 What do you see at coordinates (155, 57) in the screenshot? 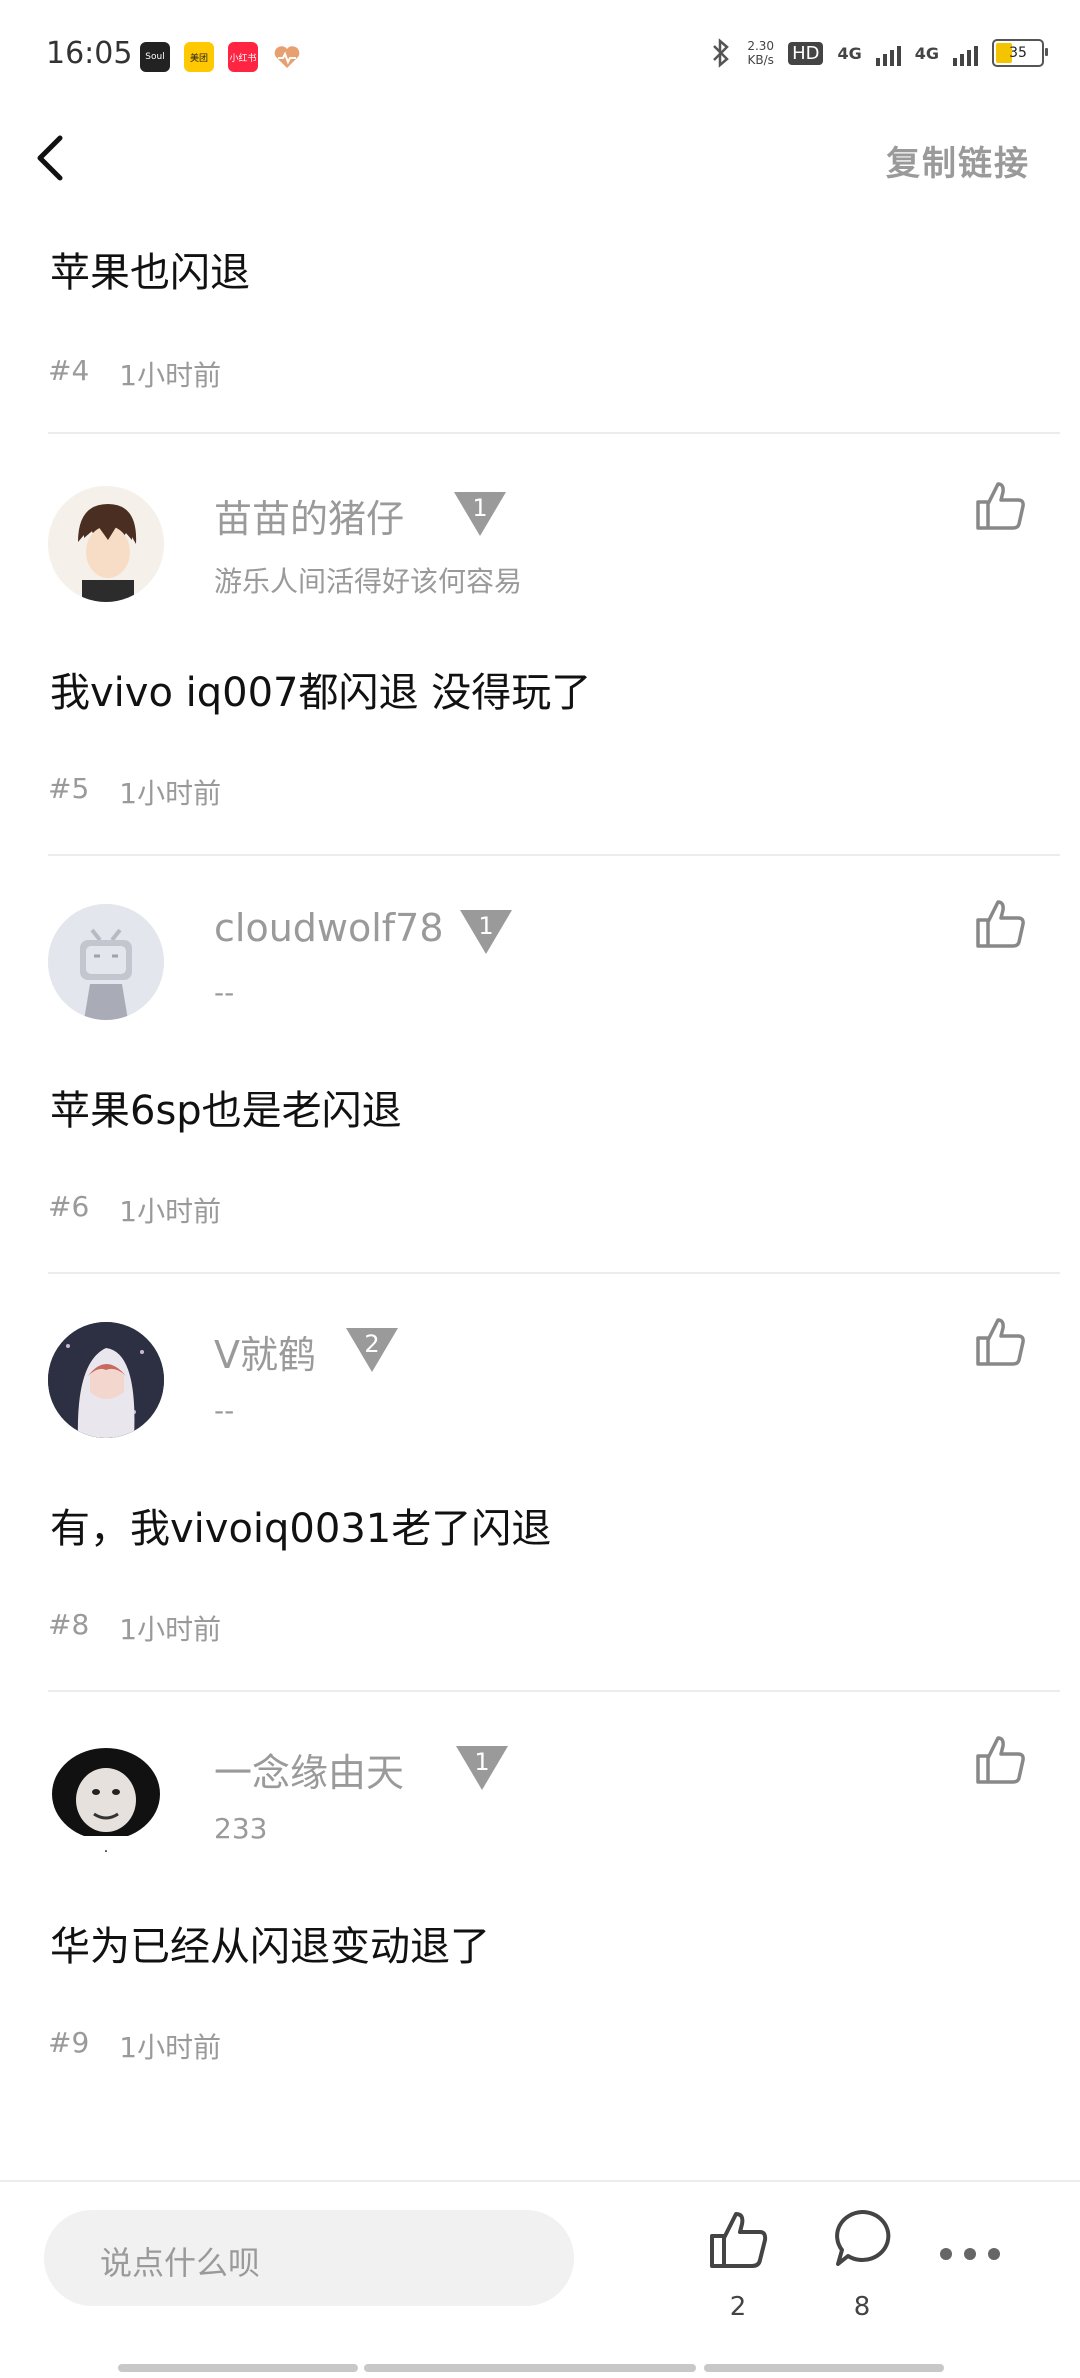
I see `soul-app-icon: Soul` at bounding box center [155, 57].